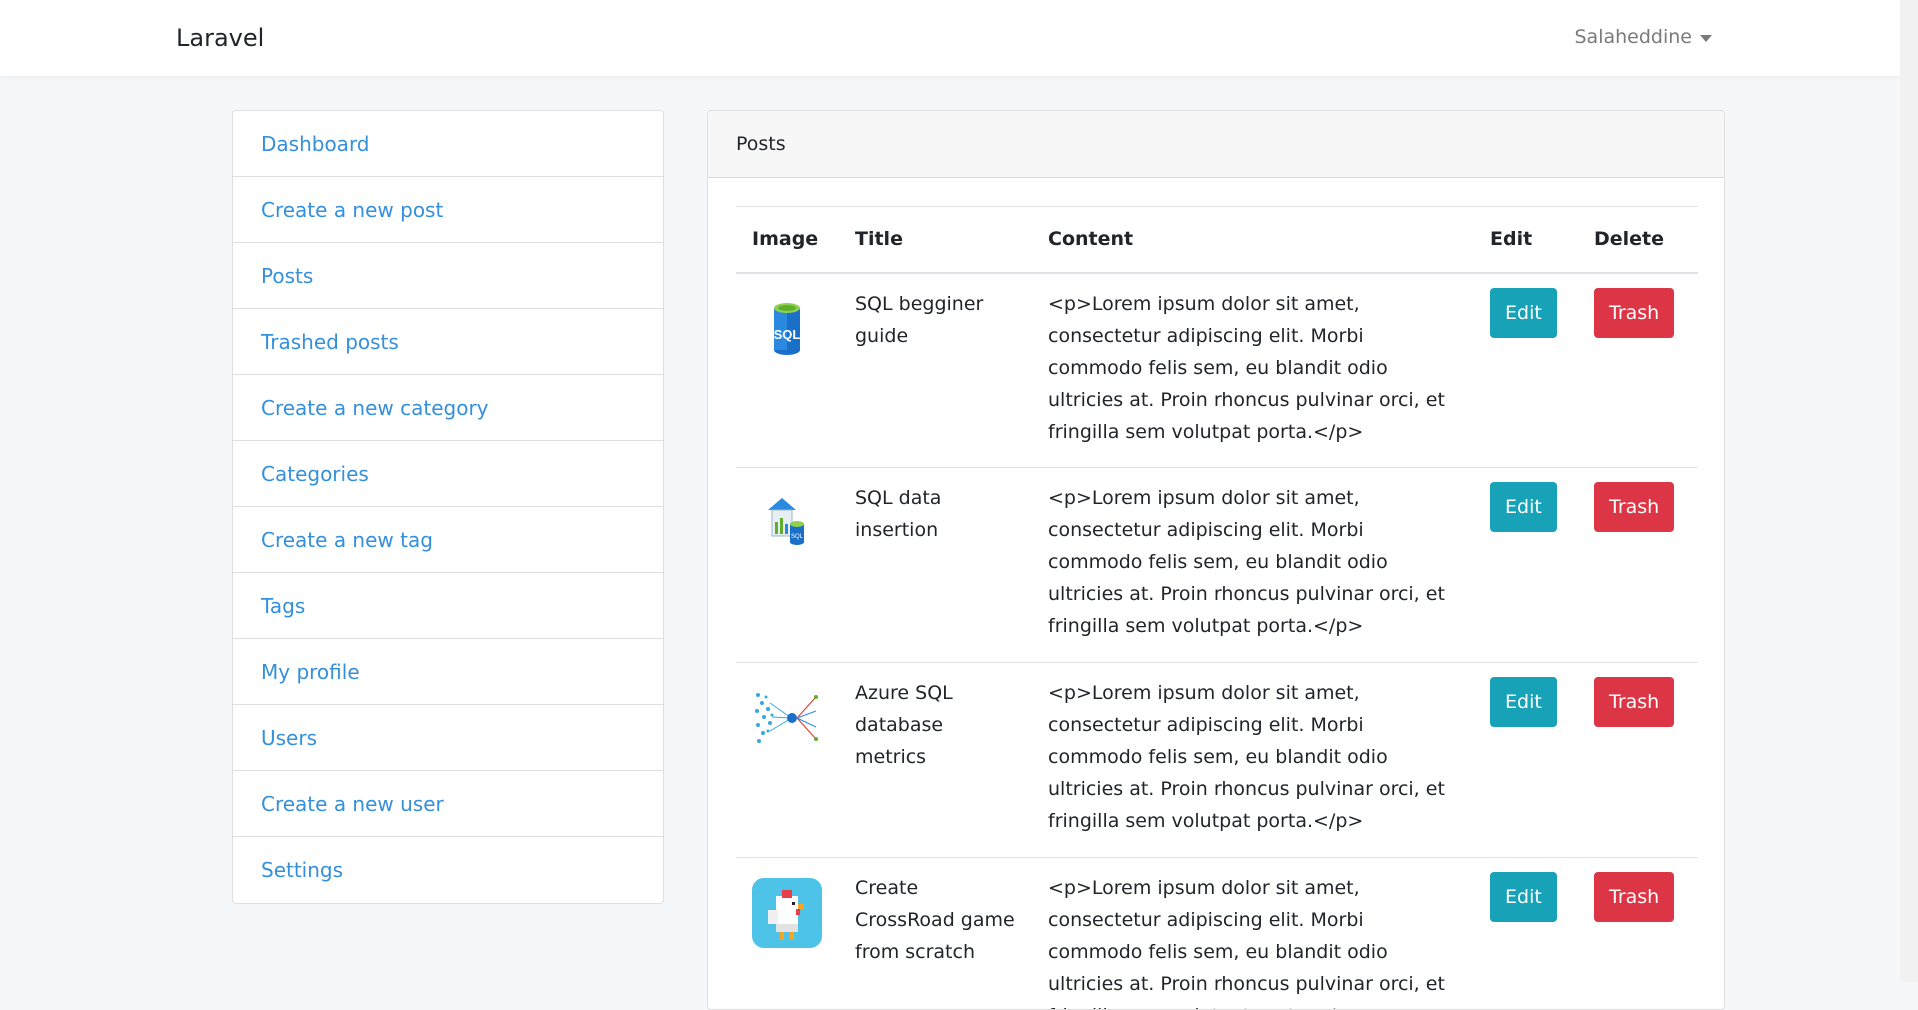  Describe the element at coordinates (1526, 240) in the screenshot. I see `column-header-edit: Edit` at that location.